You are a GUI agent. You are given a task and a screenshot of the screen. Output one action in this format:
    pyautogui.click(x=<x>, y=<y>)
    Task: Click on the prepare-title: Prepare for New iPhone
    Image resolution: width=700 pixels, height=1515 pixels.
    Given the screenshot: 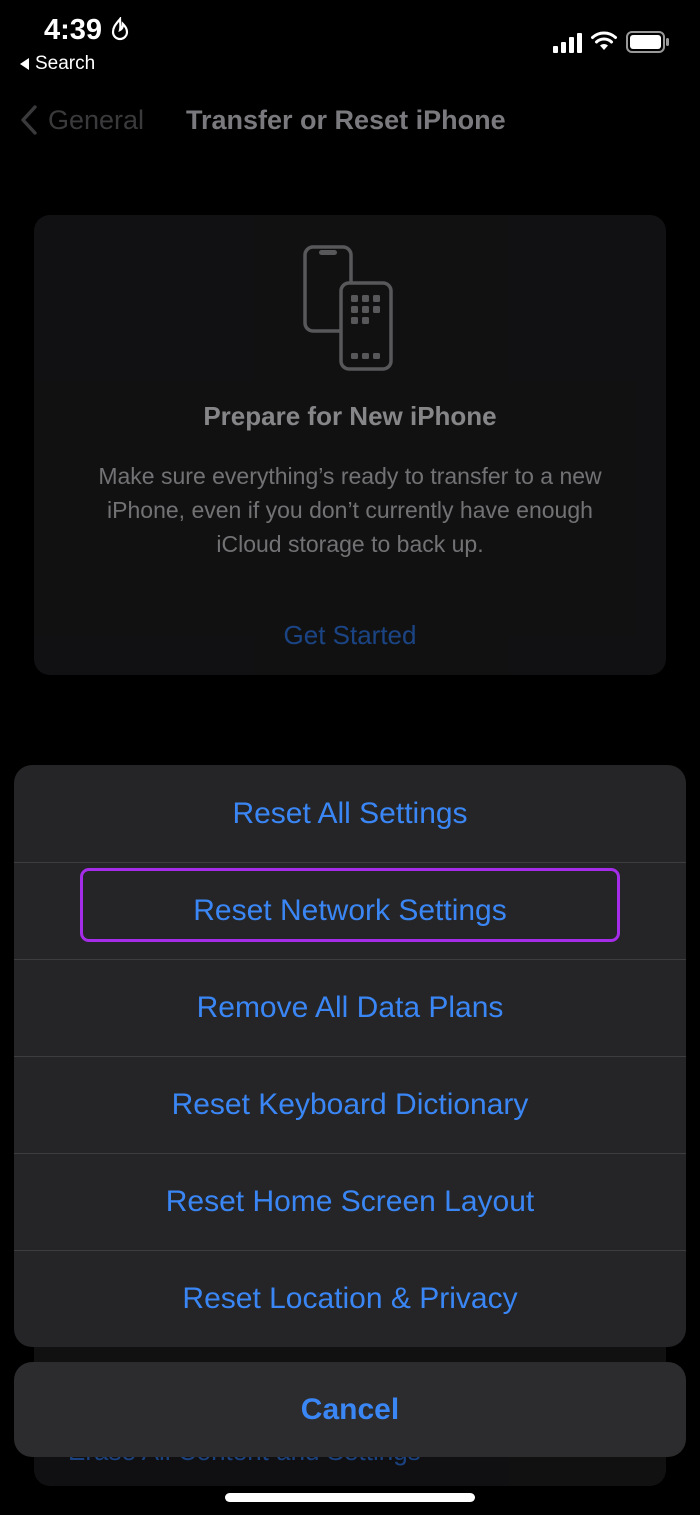 What is the action you would take?
    pyautogui.click(x=350, y=416)
    